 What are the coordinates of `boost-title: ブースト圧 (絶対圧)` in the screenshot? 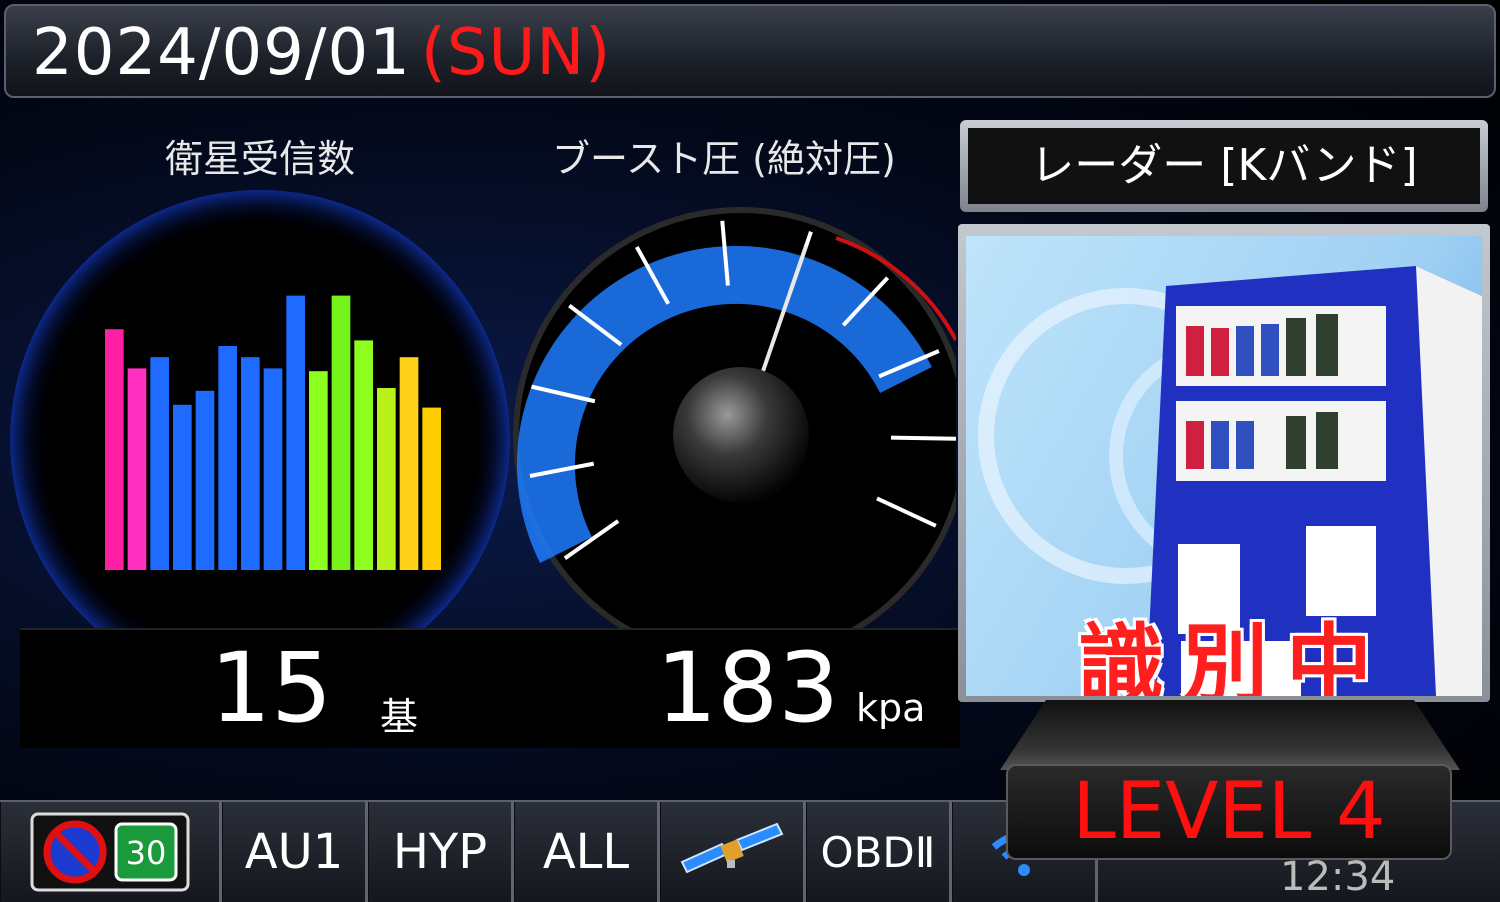 It's located at (724, 159).